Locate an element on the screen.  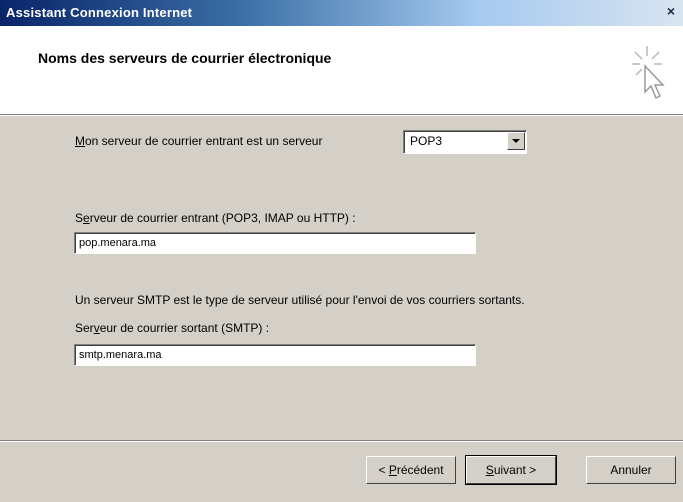
footer-separator is located at coordinates (341, 441).